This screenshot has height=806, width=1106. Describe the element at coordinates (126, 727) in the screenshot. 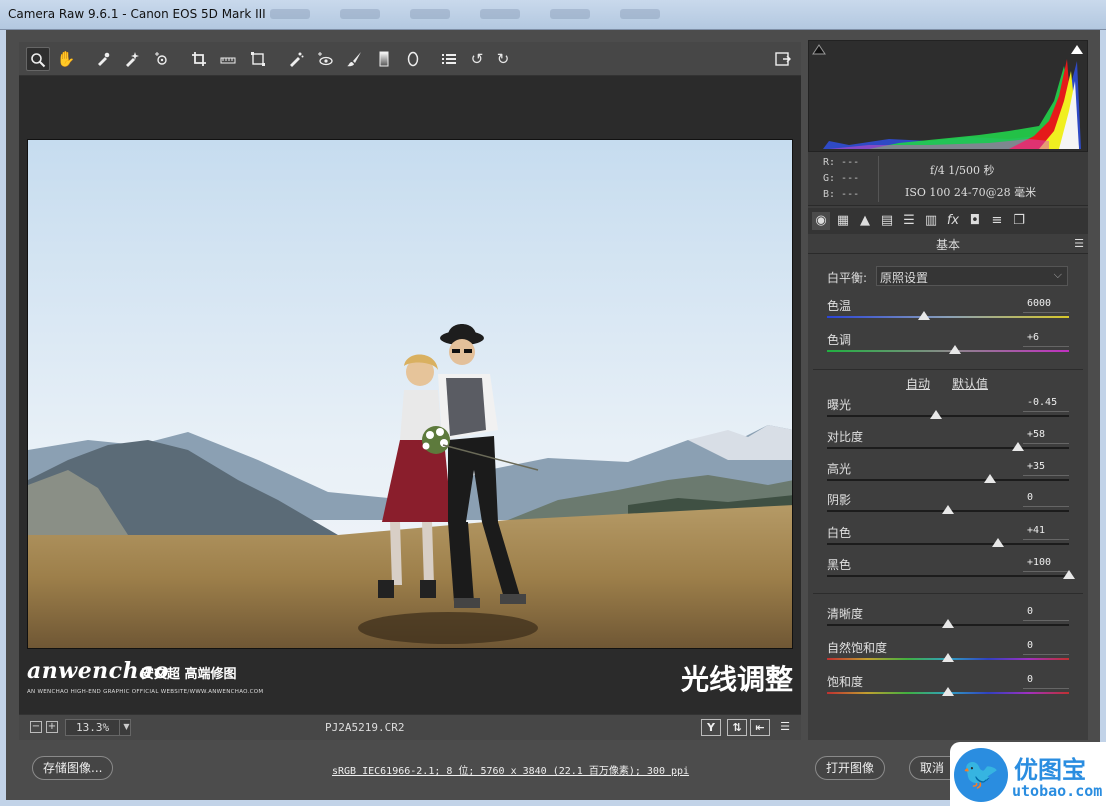

I see `chevron-down-icon: ▼` at that location.